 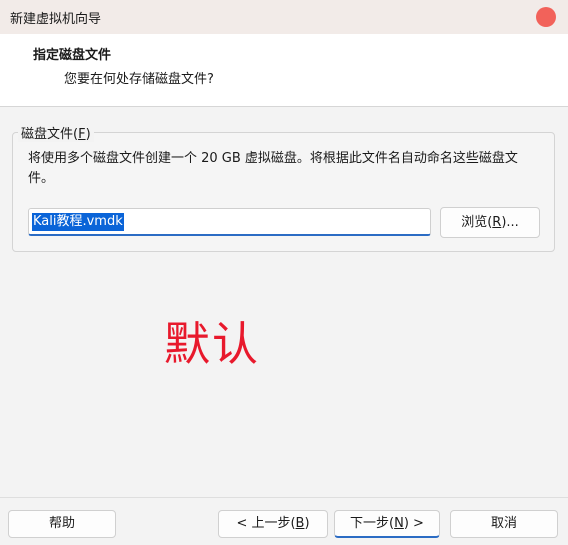 What do you see at coordinates (62, 524) in the screenshot?
I see `help-button: 帮助` at bounding box center [62, 524].